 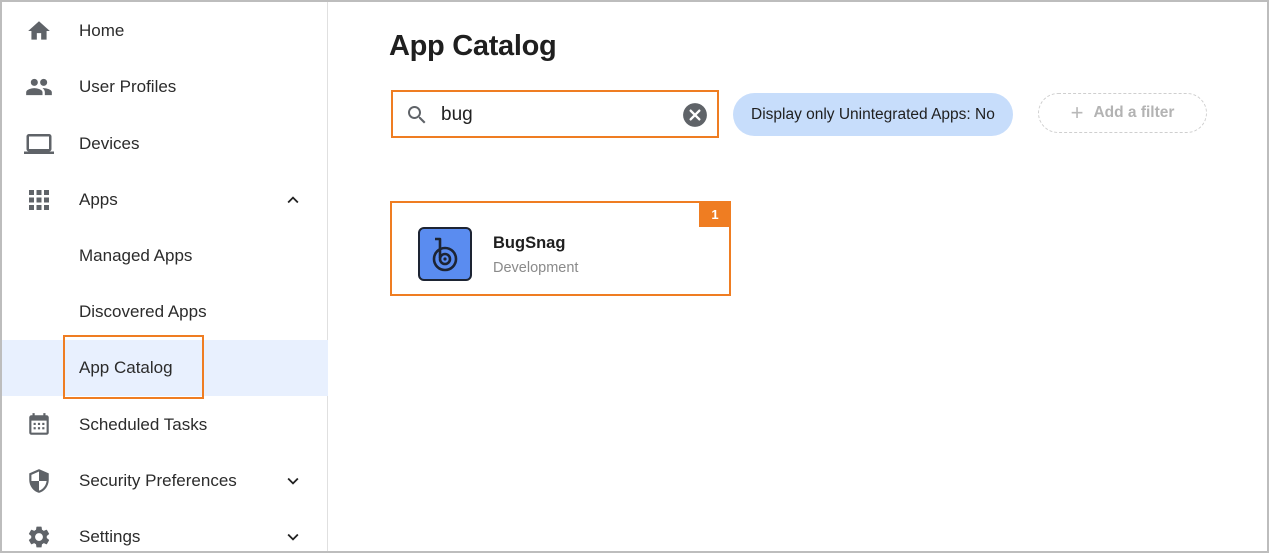 I want to click on sidebar-item-label: Discovered Apps, so click(x=143, y=311).